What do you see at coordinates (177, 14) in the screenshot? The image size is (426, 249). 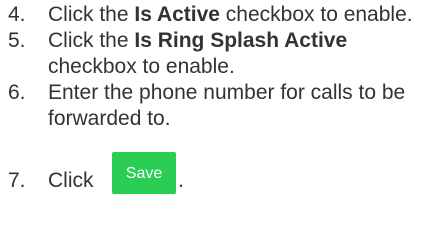 I see `step-text-bold: Is Active` at bounding box center [177, 14].